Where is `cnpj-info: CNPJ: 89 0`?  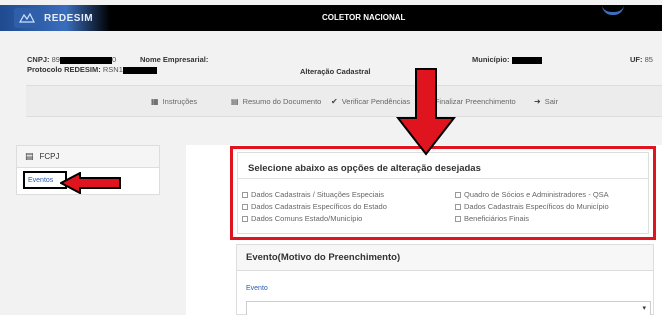 cnpj-info: CNPJ: 89 0 is located at coordinates (71, 59).